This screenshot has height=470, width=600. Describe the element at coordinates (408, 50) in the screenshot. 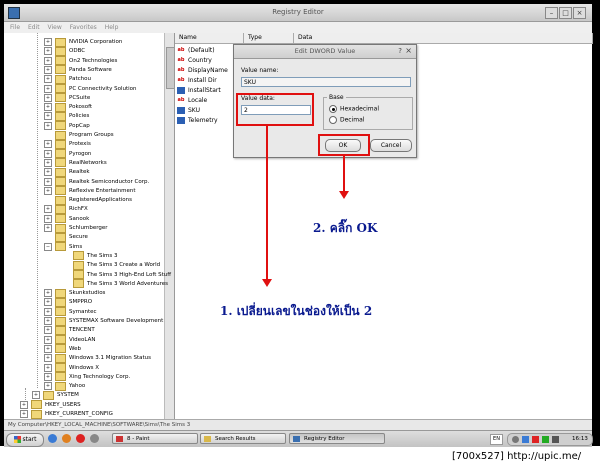

I see `dialog-close-button: ×` at that location.